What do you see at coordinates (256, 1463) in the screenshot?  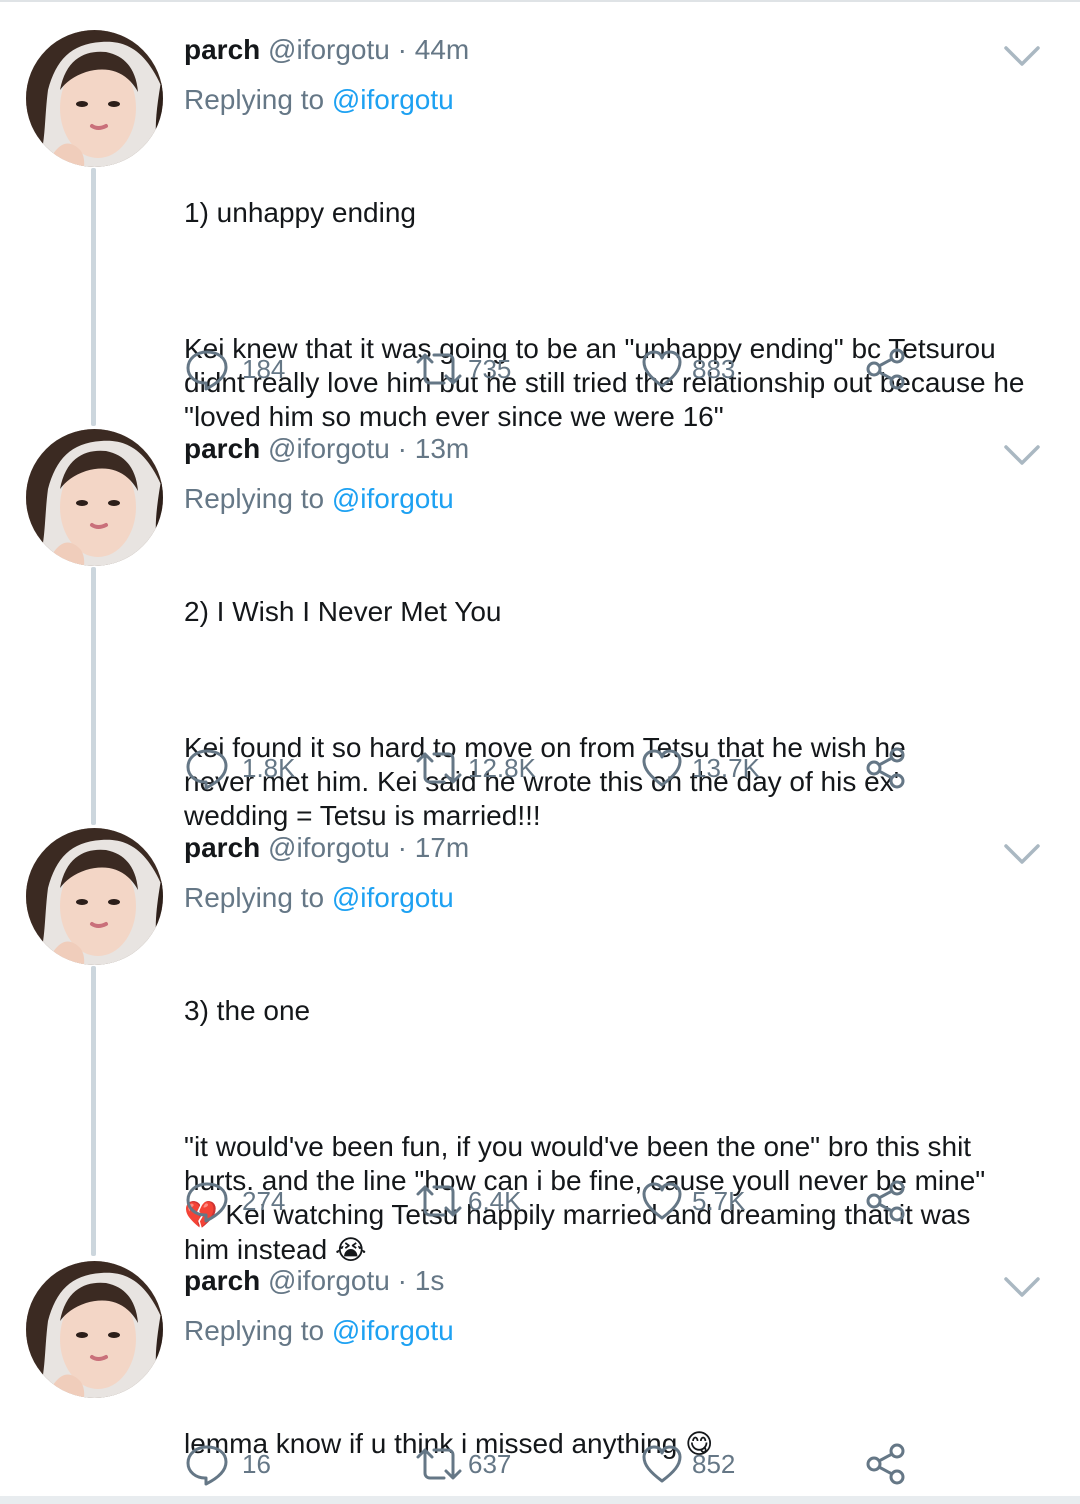 I see `reply-count: 16` at bounding box center [256, 1463].